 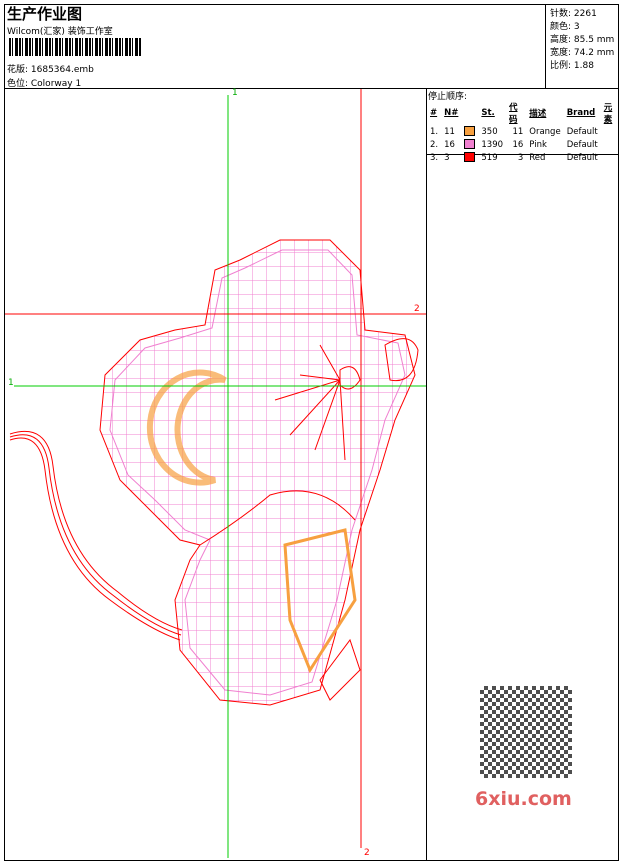 I want to click on qr-code, so click(x=526, y=732).